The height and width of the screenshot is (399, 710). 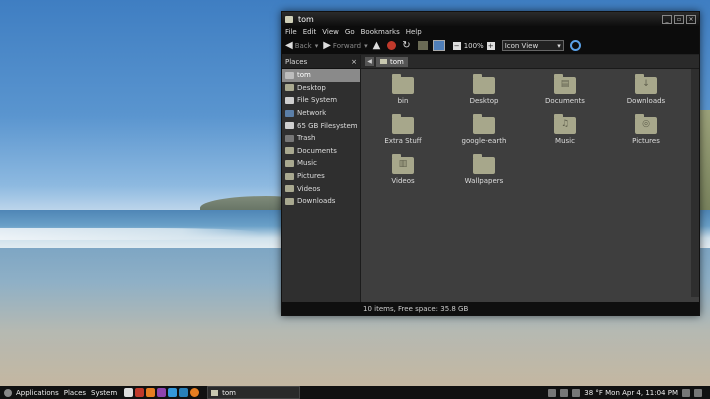 I want to click on breadcrumb-label: tom, so click(x=397, y=61).